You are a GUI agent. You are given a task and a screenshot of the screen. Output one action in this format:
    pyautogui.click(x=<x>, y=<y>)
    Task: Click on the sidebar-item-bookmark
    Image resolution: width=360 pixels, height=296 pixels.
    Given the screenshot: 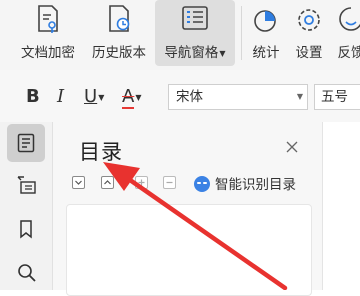 What is the action you would take?
    pyautogui.click(x=26, y=229)
    